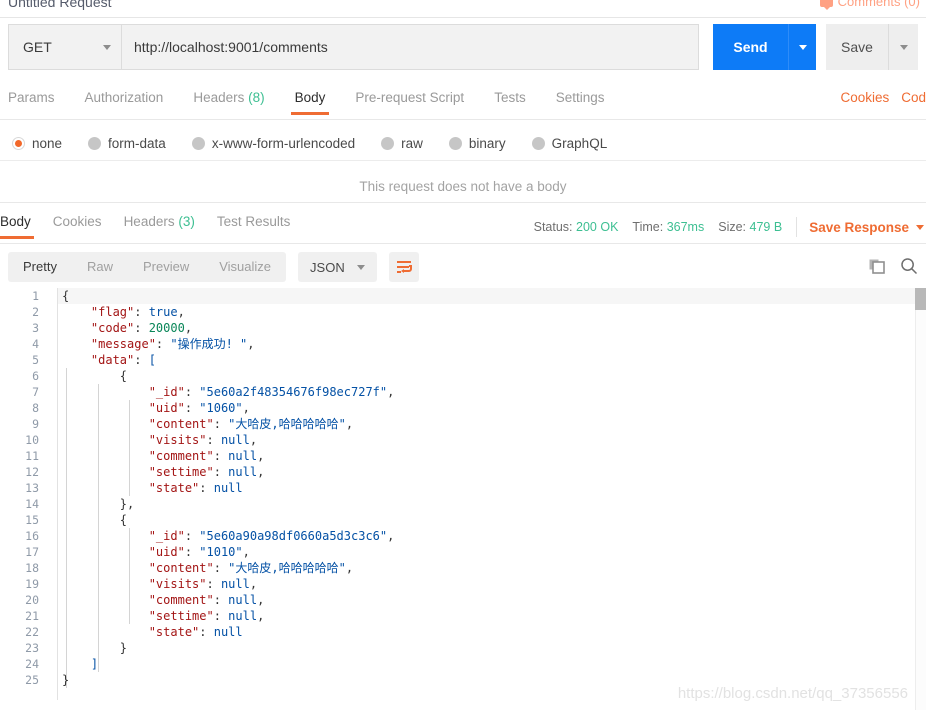 The height and width of the screenshot is (710, 926). I want to click on line-number: 21, so click(32, 616).